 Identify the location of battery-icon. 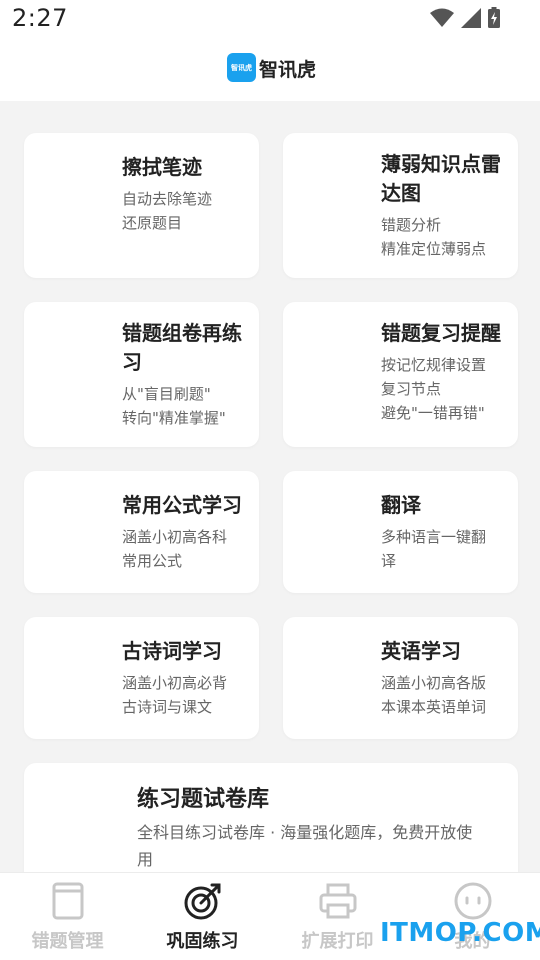
(494, 17).